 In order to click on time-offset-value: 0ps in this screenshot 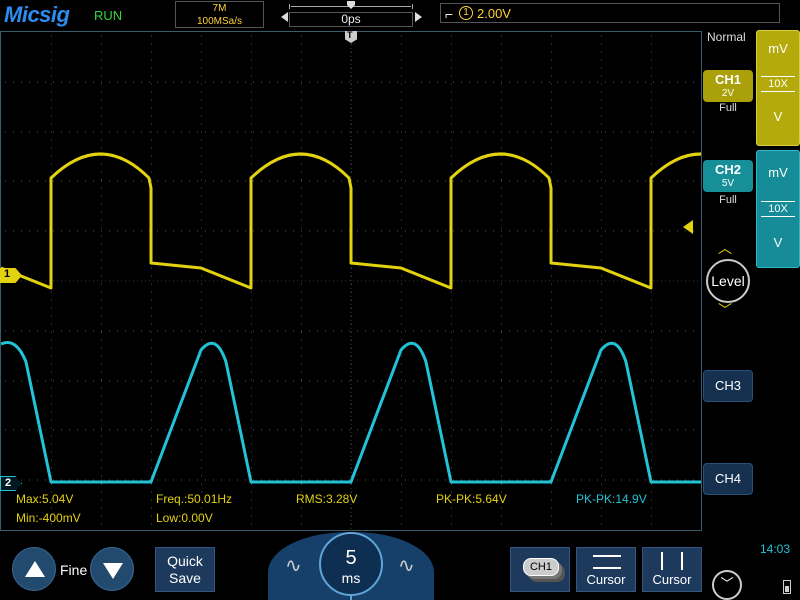, I will do `click(351, 19)`.